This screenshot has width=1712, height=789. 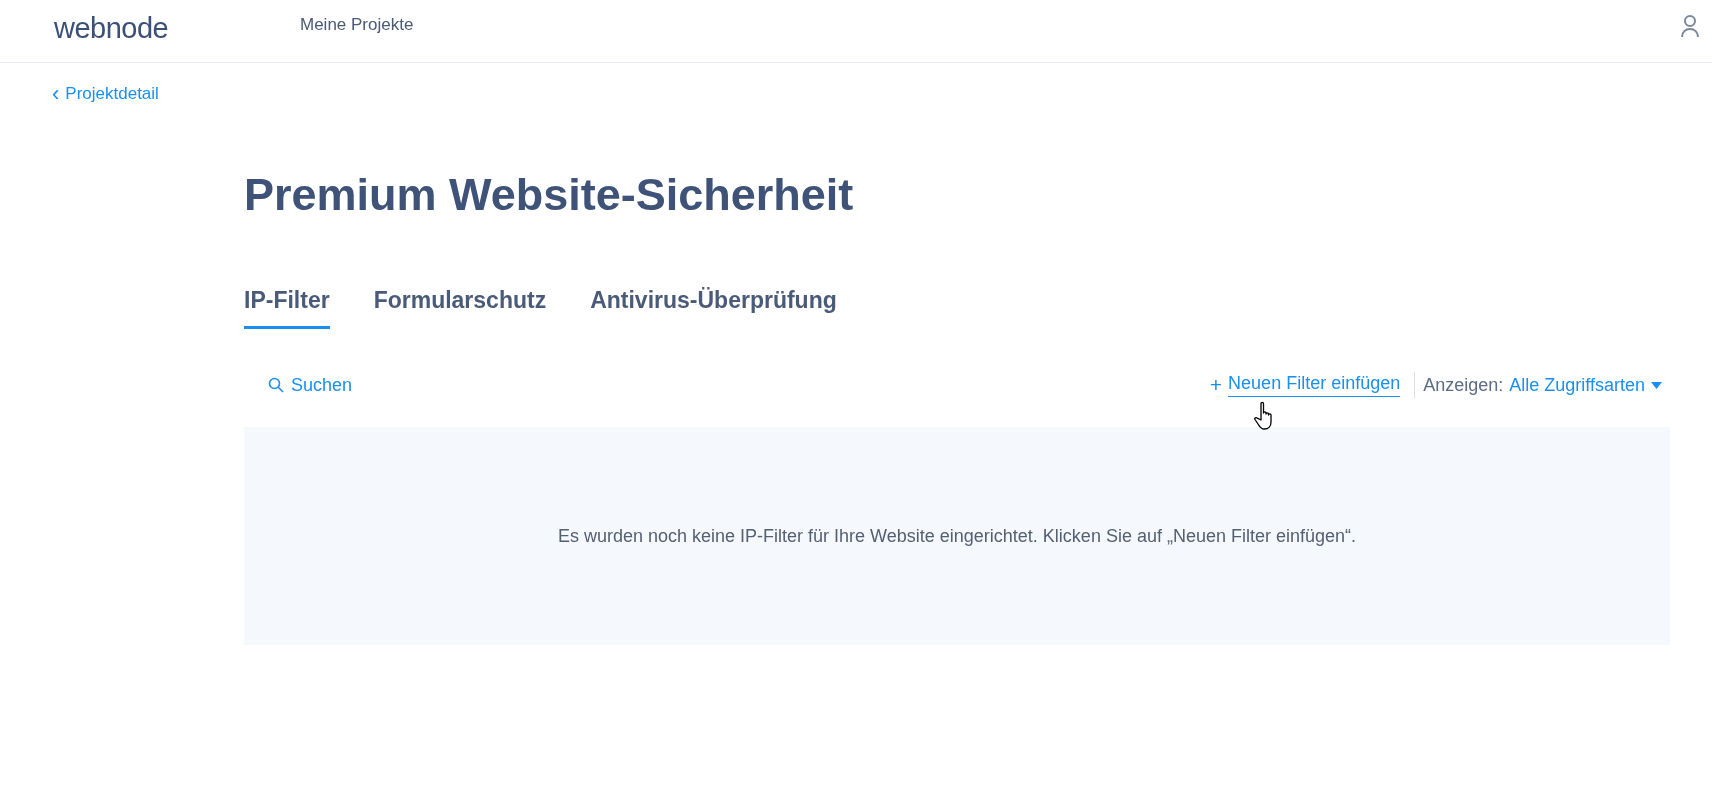 I want to click on search-button: Suchen, so click(x=310, y=385).